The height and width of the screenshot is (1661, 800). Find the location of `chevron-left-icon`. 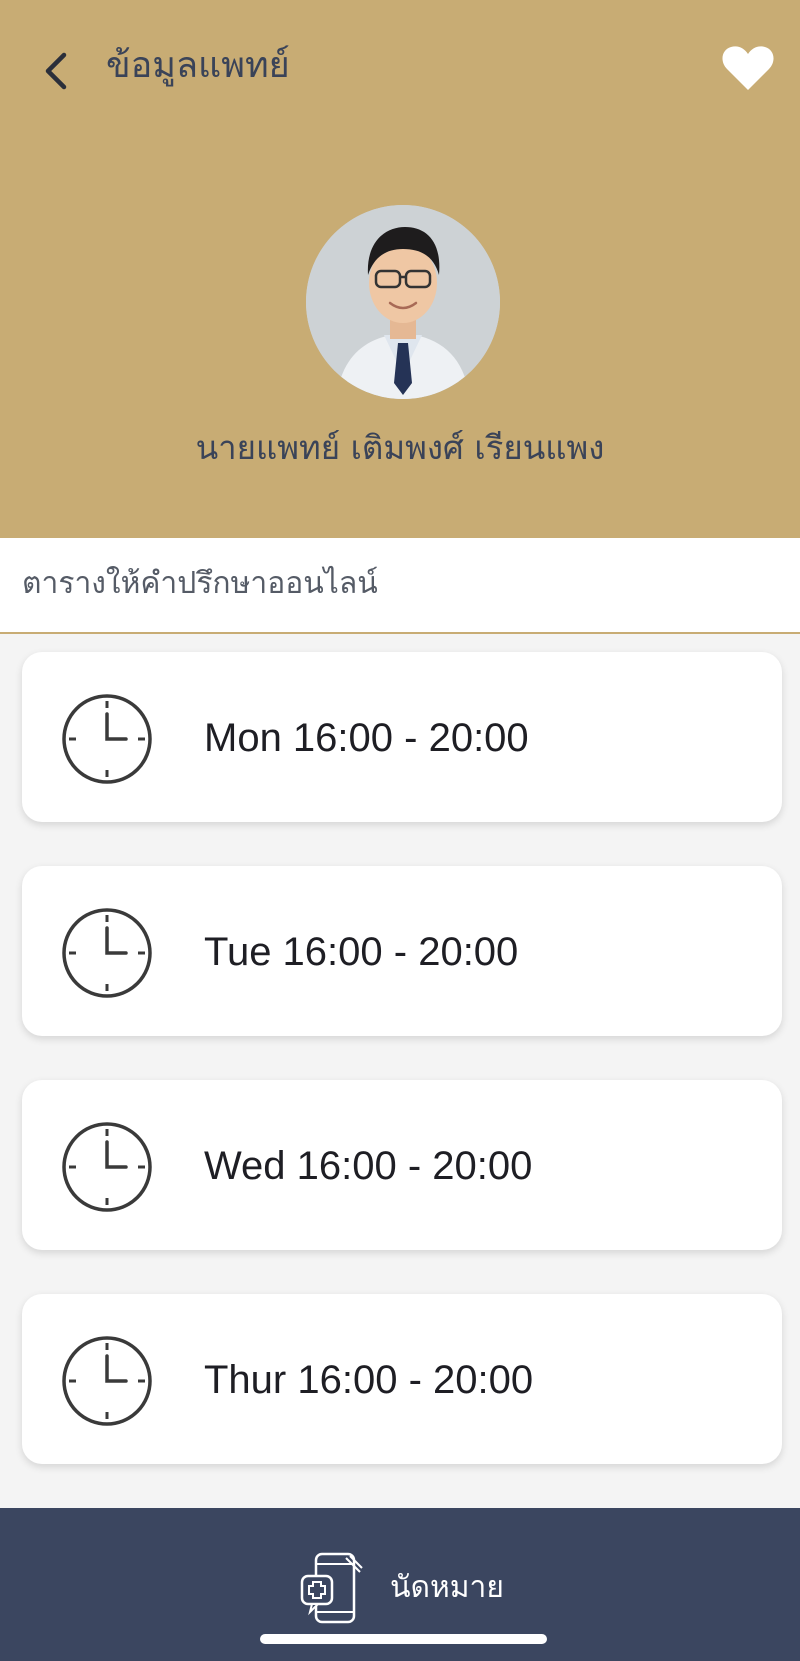

chevron-left-icon is located at coordinates (56, 71).